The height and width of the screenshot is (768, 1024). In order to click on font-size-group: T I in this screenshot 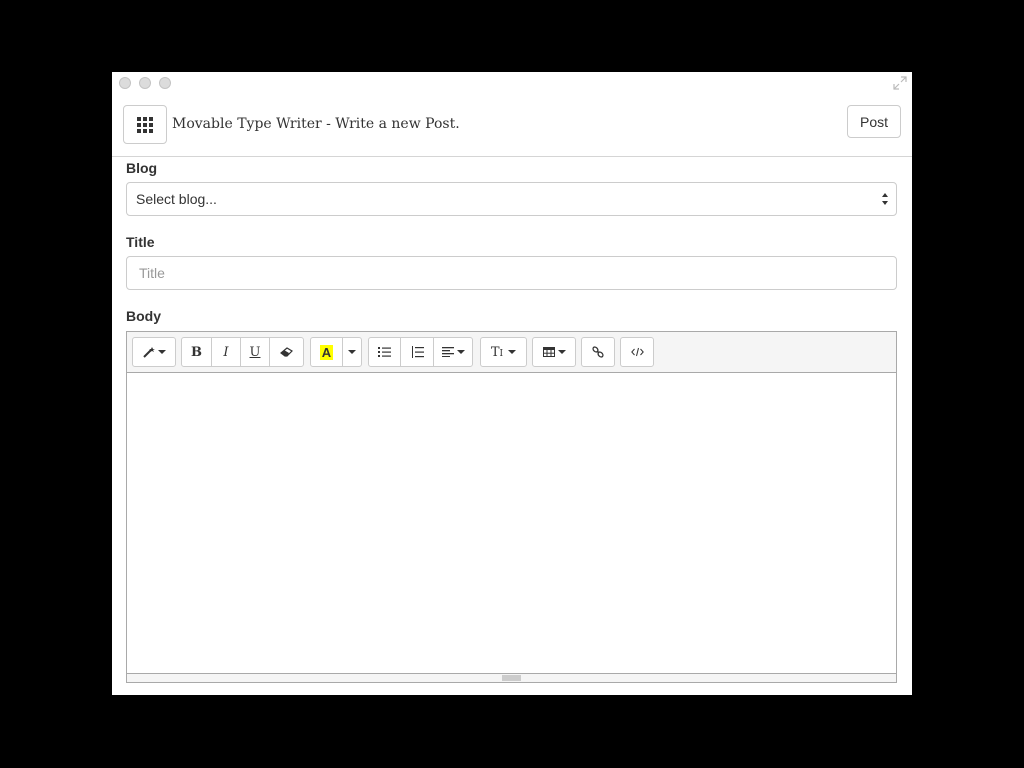, I will do `click(503, 352)`.